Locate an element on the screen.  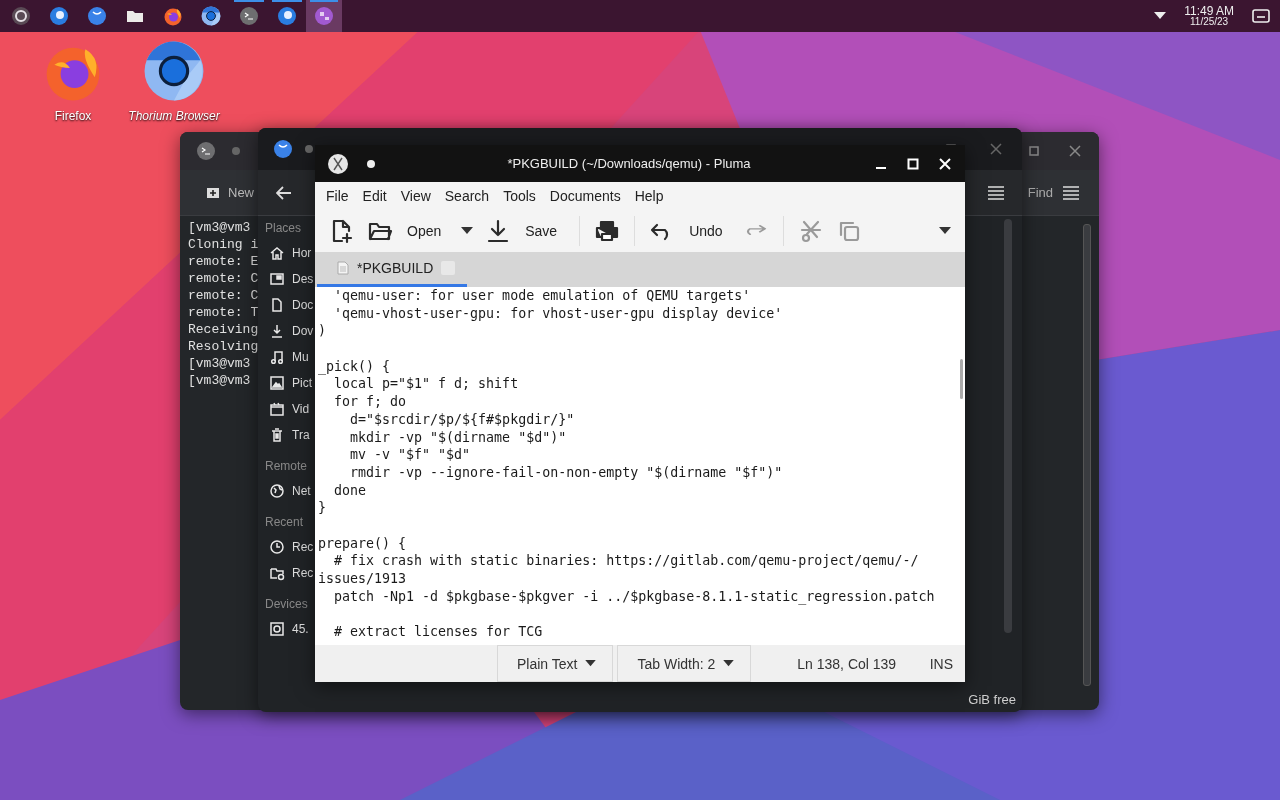
firefox-icon is located at coordinates (173, 16).